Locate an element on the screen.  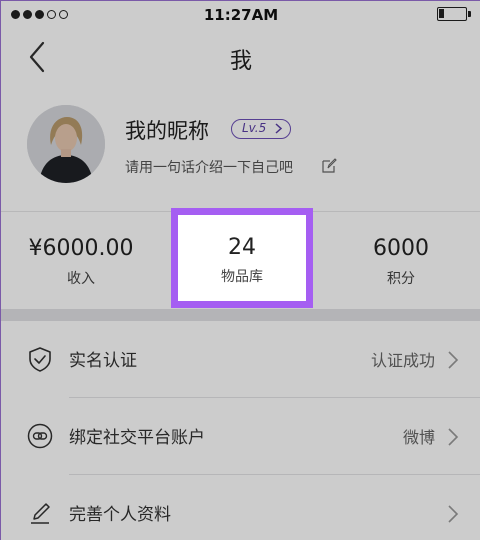
stat-points-label: 积分 is located at coordinates (401, 279).